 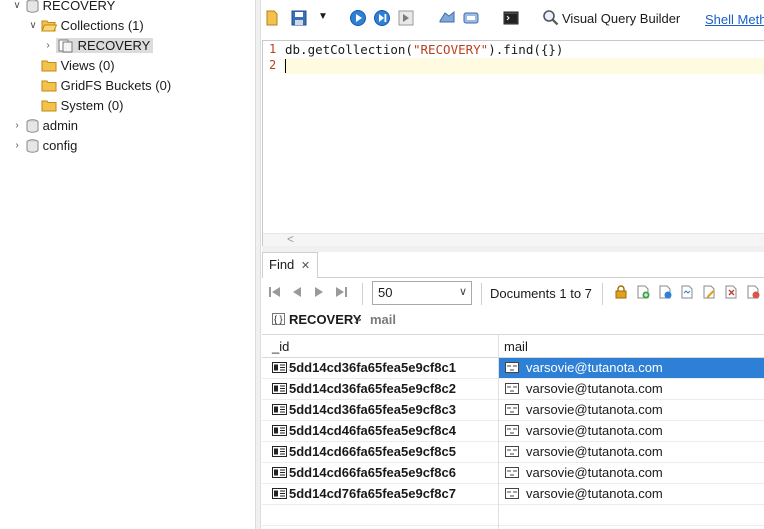 What do you see at coordinates (406, 18) in the screenshot?
I see `run-step-icon` at bounding box center [406, 18].